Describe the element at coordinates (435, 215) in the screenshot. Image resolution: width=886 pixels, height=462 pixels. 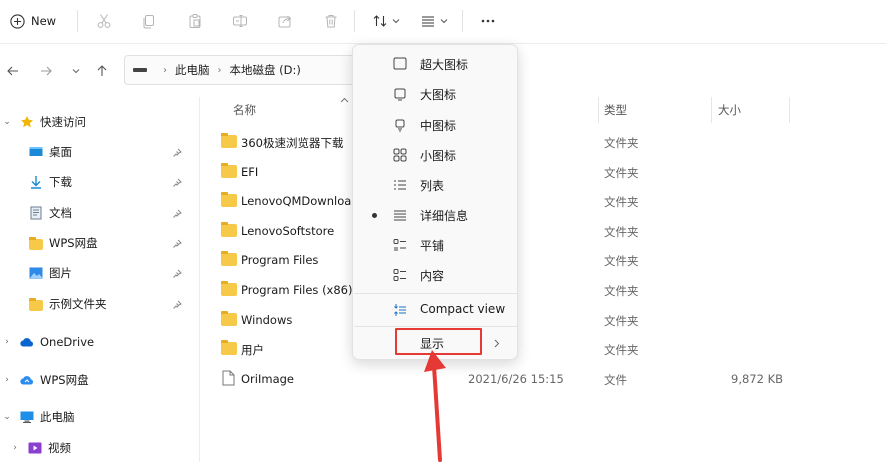
I see `menu-item-details: 详细信息` at that location.